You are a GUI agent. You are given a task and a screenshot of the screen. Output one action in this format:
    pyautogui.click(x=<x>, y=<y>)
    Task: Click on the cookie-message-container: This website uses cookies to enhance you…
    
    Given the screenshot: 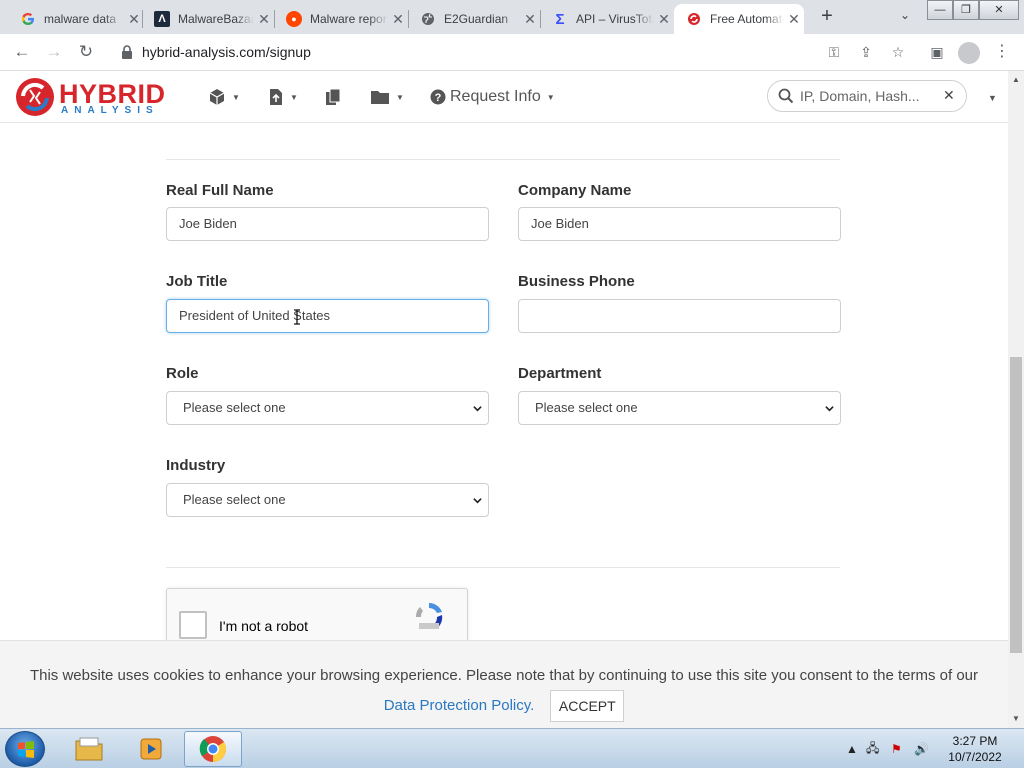 What is the action you would take?
    pyautogui.click(x=504, y=691)
    